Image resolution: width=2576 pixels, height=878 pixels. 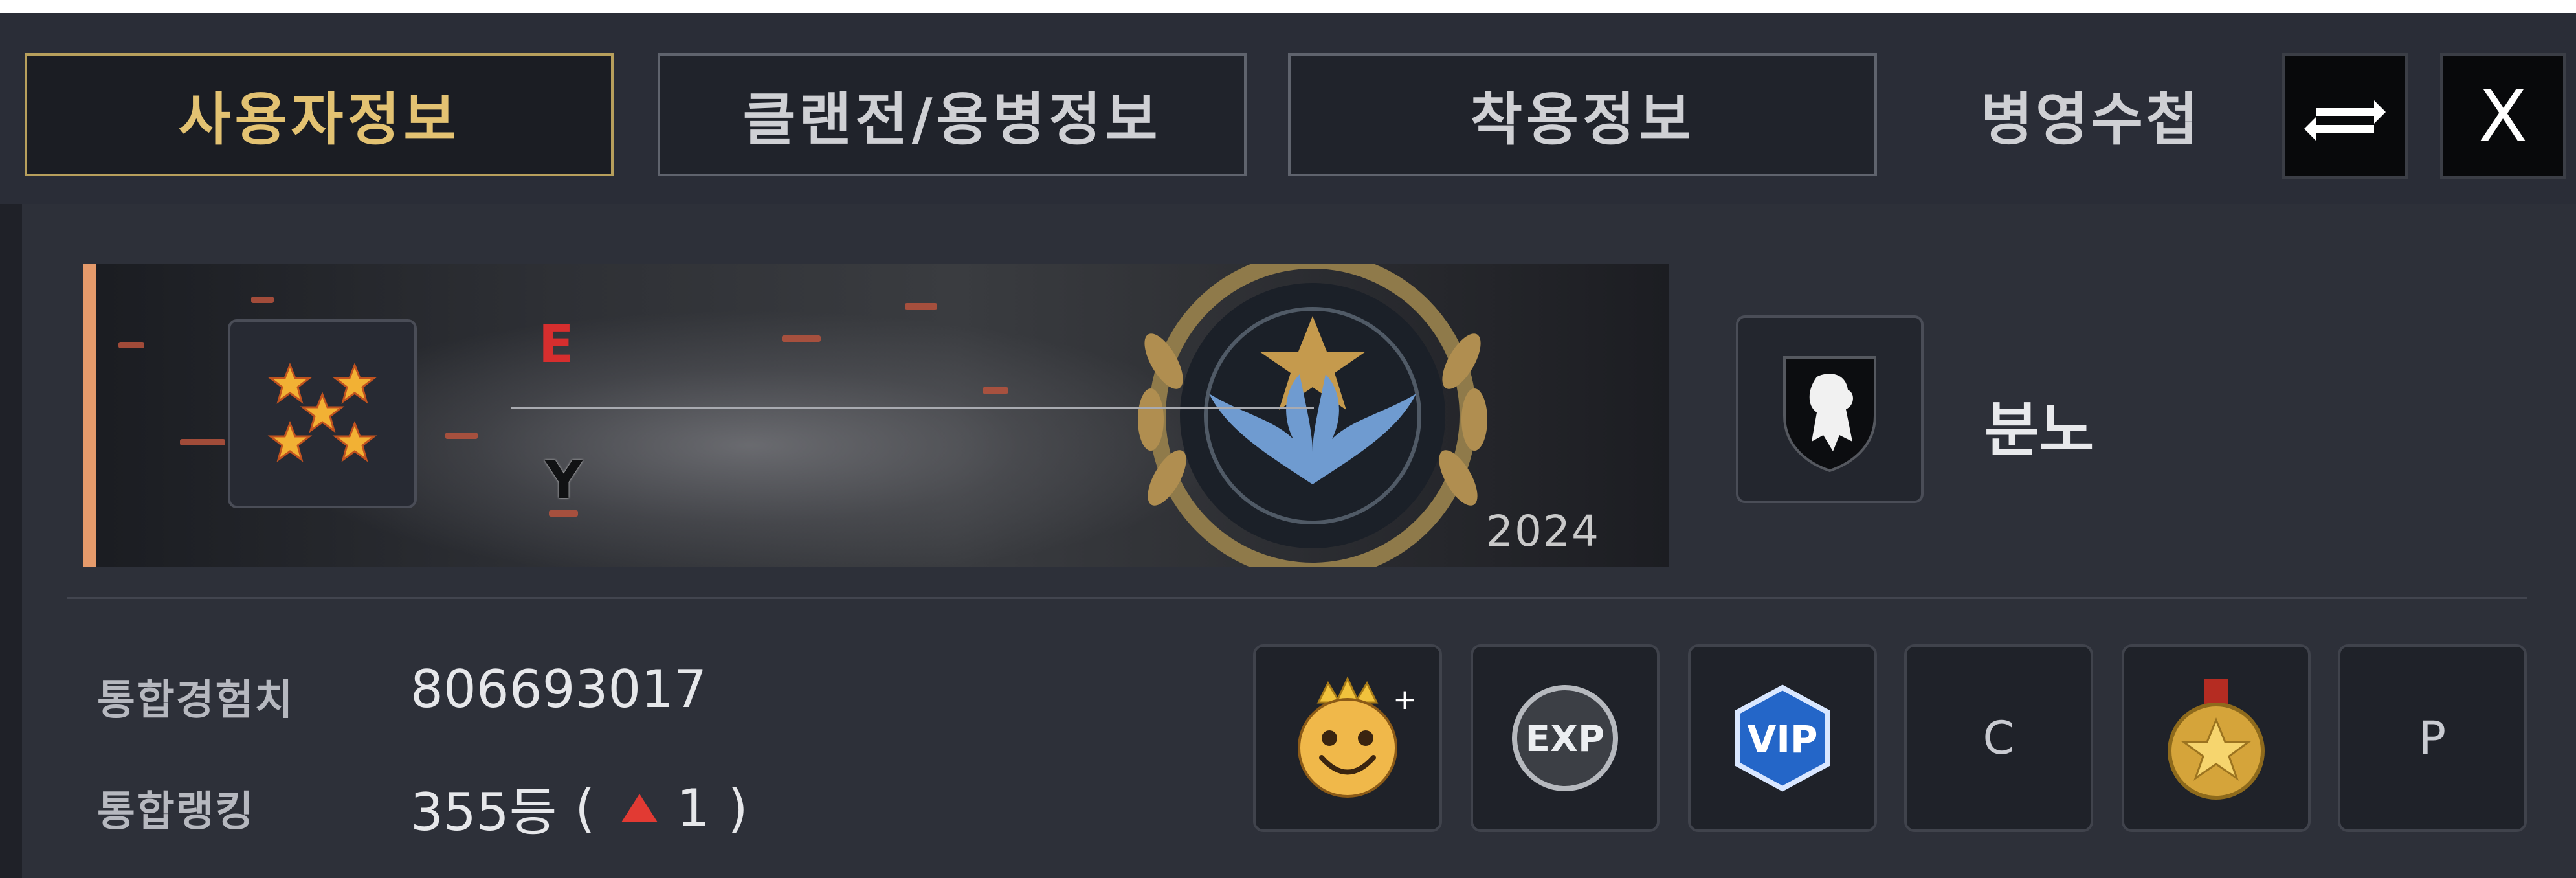 I want to click on total-rank-value: 355등 ( 1 ), so click(x=579, y=808).